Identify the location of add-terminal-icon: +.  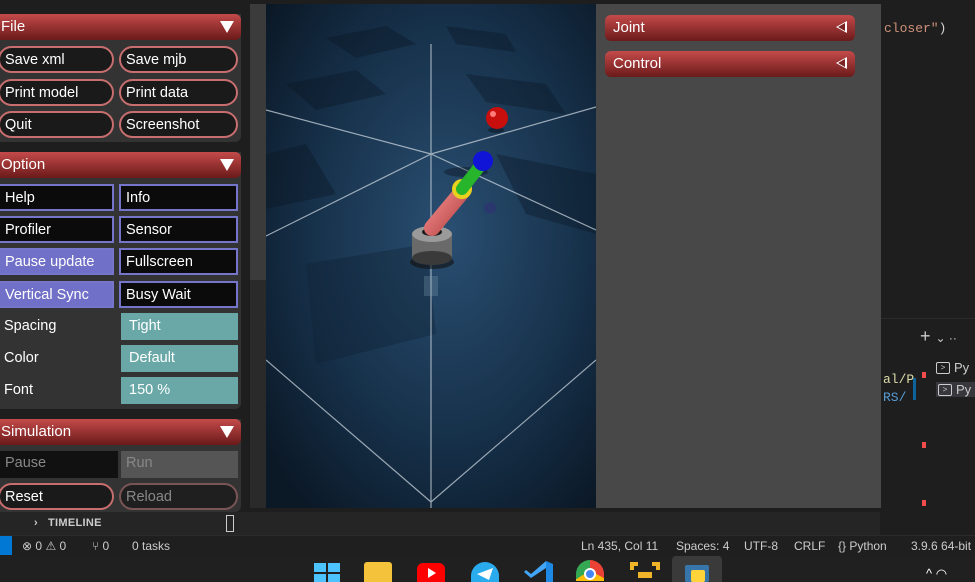
(925, 336).